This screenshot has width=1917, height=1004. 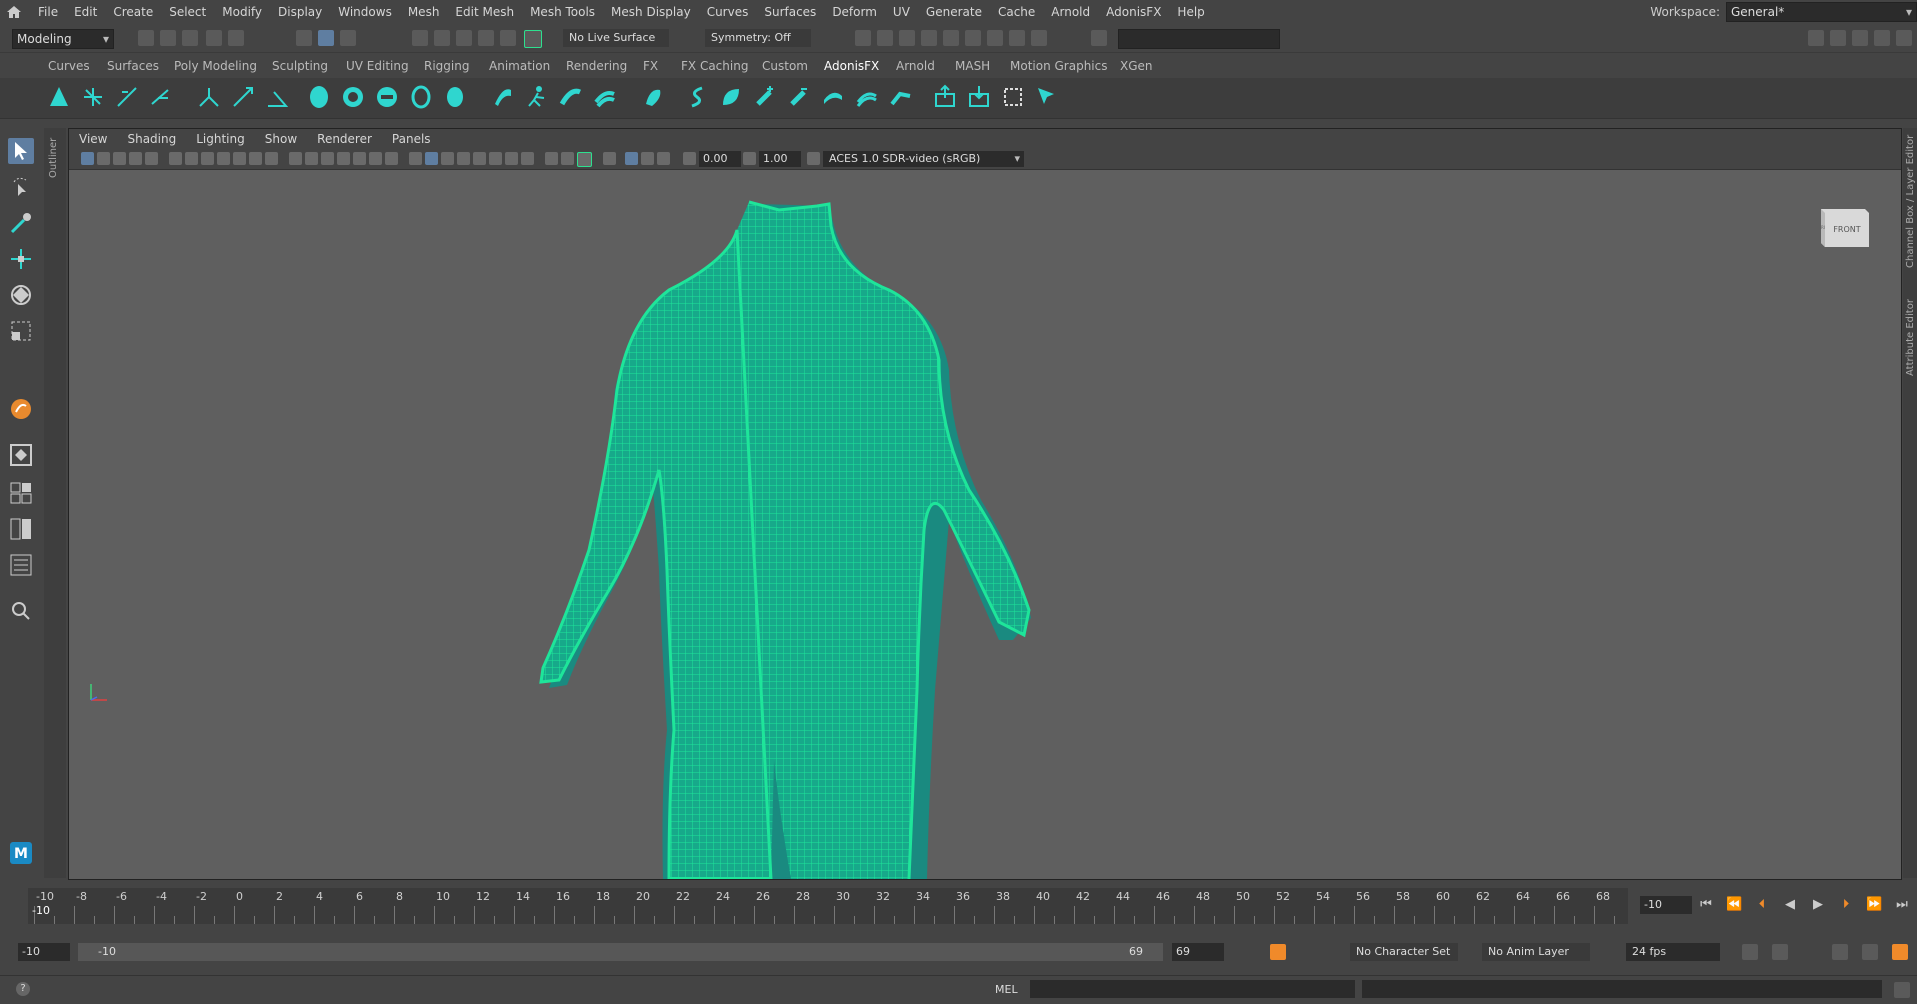 What do you see at coordinates (48, 12) in the screenshot?
I see `menu-file: File` at bounding box center [48, 12].